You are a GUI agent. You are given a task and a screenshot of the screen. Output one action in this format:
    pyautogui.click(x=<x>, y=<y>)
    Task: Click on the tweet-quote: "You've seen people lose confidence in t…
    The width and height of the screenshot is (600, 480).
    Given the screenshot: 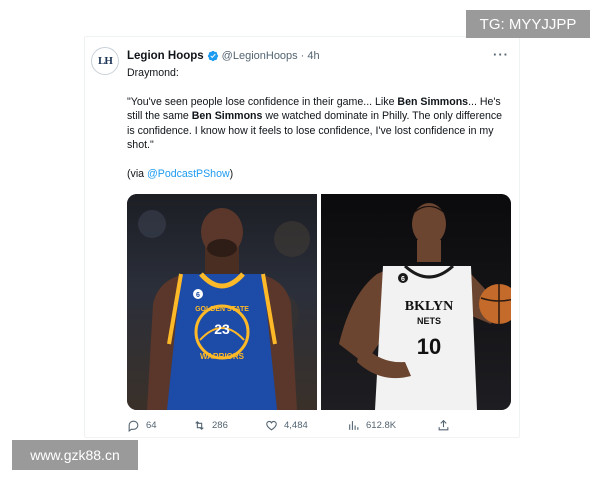 What is the action you would take?
    pyautogui.click(x=315, y=123)
    